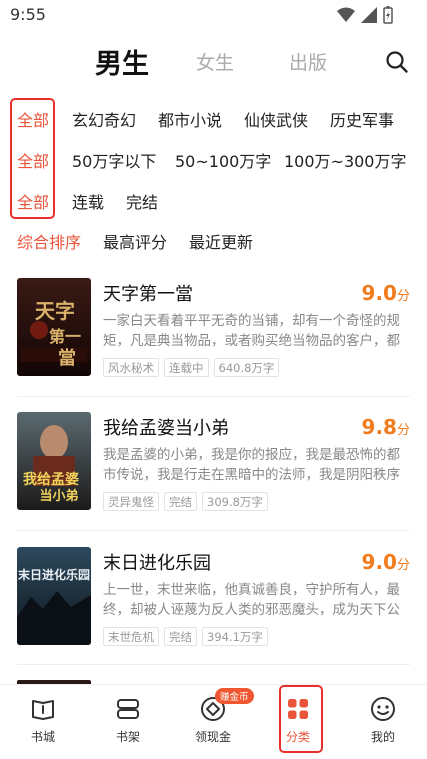  Describe the element at coordinates (67, 358) in the screenshot. I see `svg-text: 當` at that location.